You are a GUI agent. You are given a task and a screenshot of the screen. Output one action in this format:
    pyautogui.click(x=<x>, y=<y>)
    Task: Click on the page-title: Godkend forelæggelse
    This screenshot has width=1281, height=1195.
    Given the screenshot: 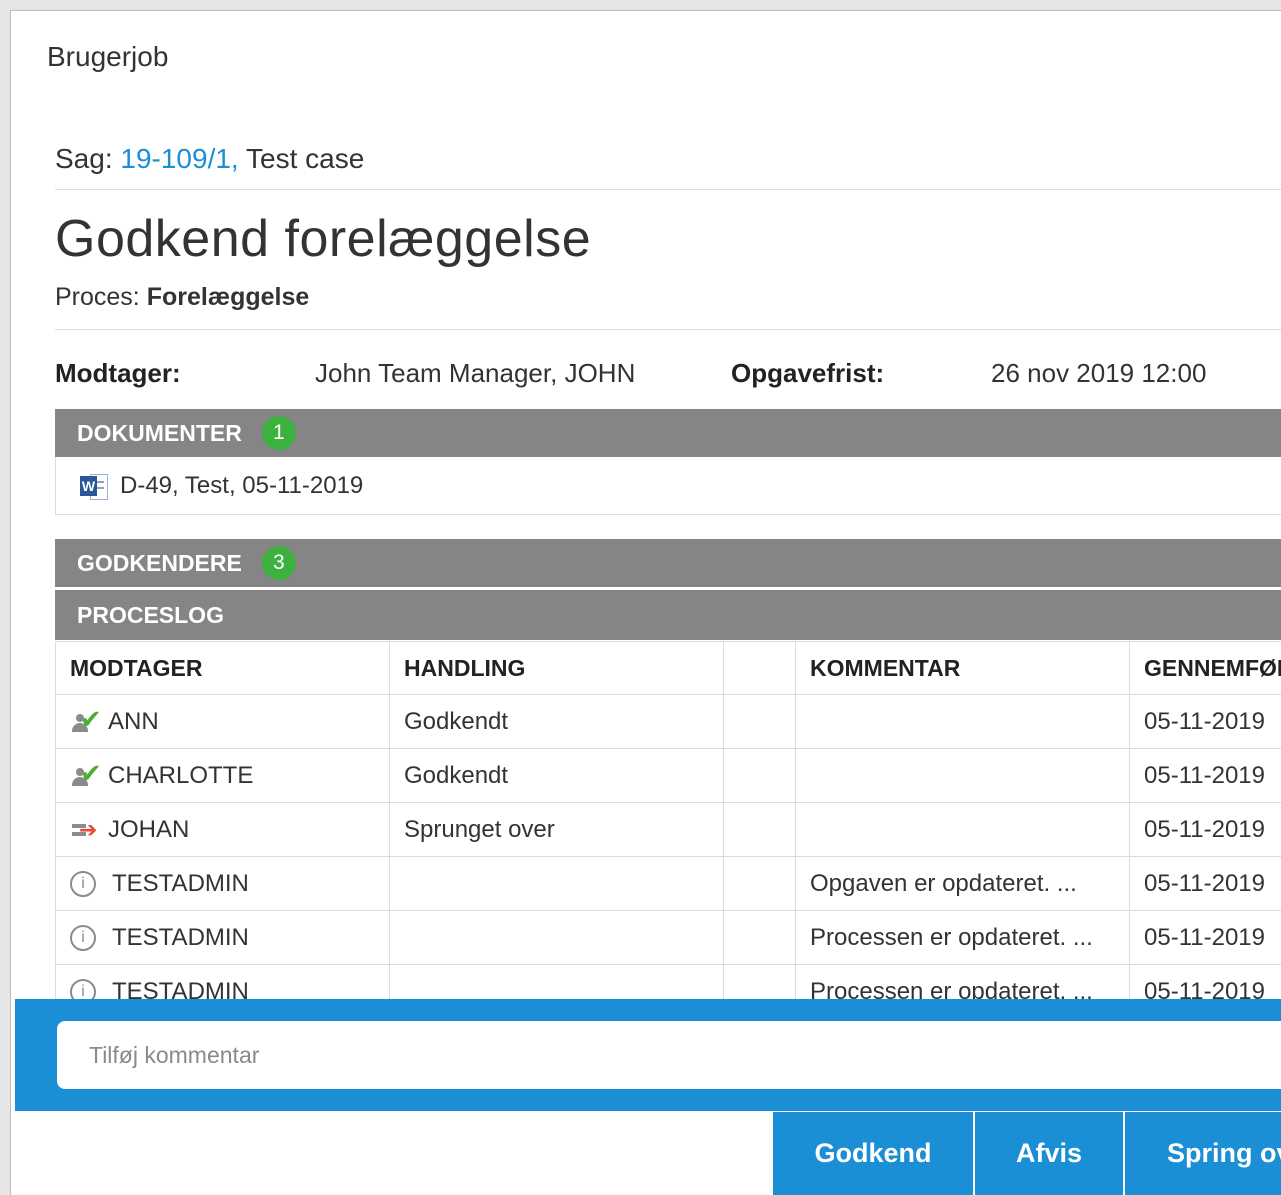 What is the action you would take?
    pyautogui.click(x=323, y=239)
    